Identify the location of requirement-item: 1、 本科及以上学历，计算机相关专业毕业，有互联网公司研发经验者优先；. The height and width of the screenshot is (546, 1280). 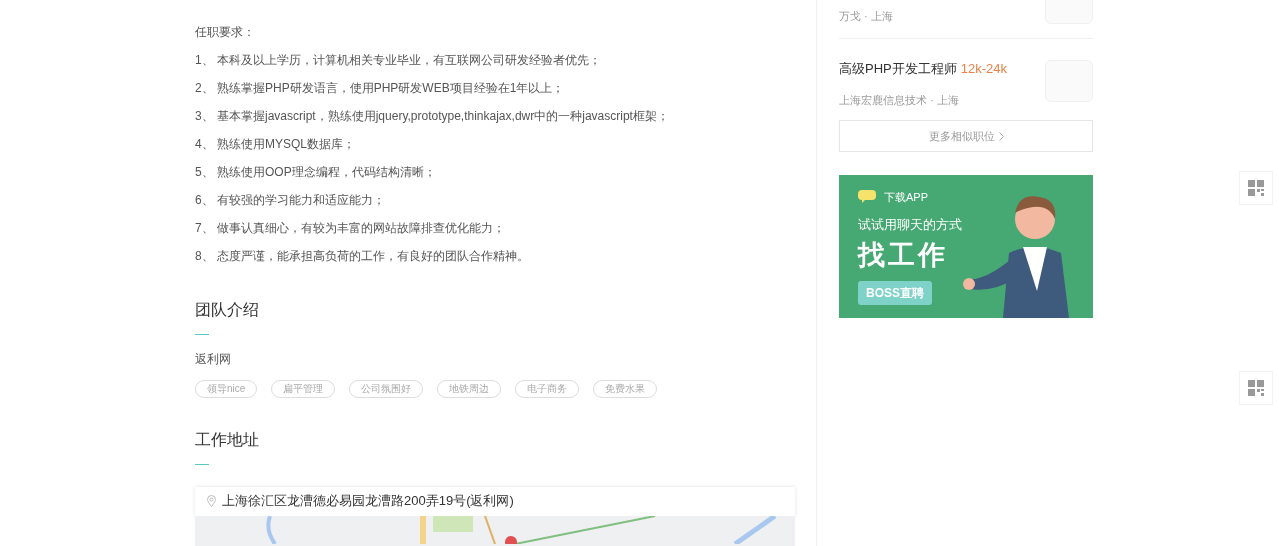
(398, 60).